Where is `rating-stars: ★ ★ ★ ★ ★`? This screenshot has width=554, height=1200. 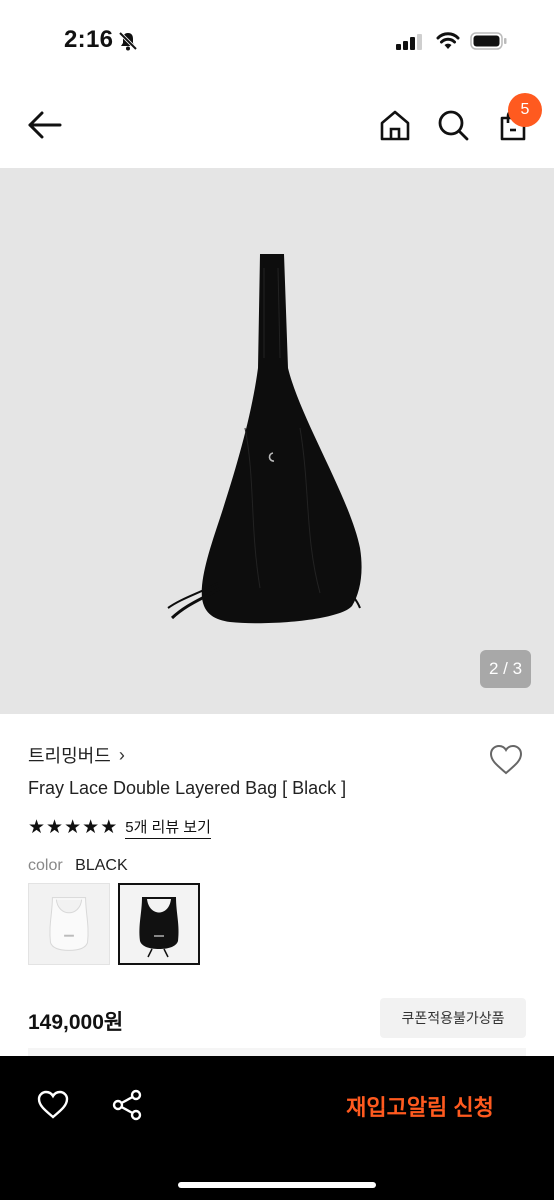
rating-stars: ★ ★ ★ ★ ★ is located at coordinates (73, 827).